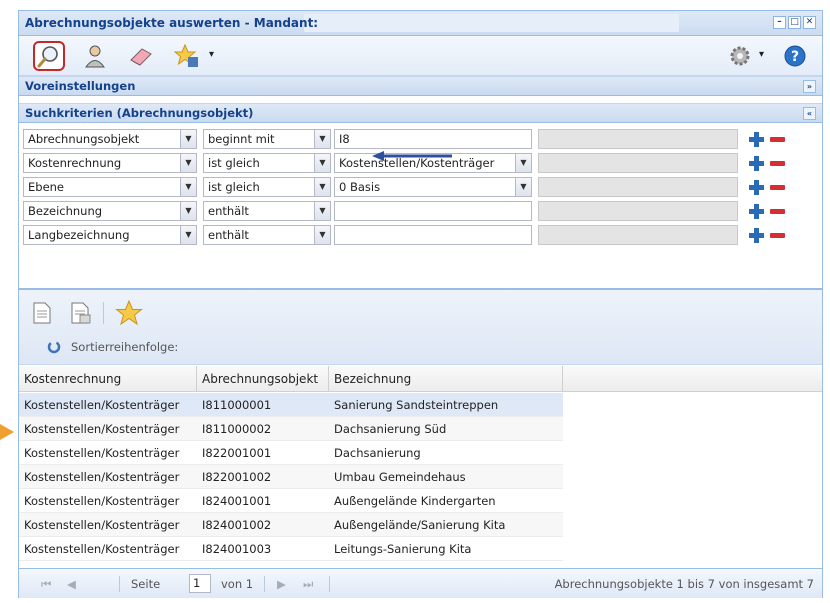 Image resolution: width=830 pixels, height=603 pixels. I want to click on operator-select: beginnt mit ▼, so click(267, 139).